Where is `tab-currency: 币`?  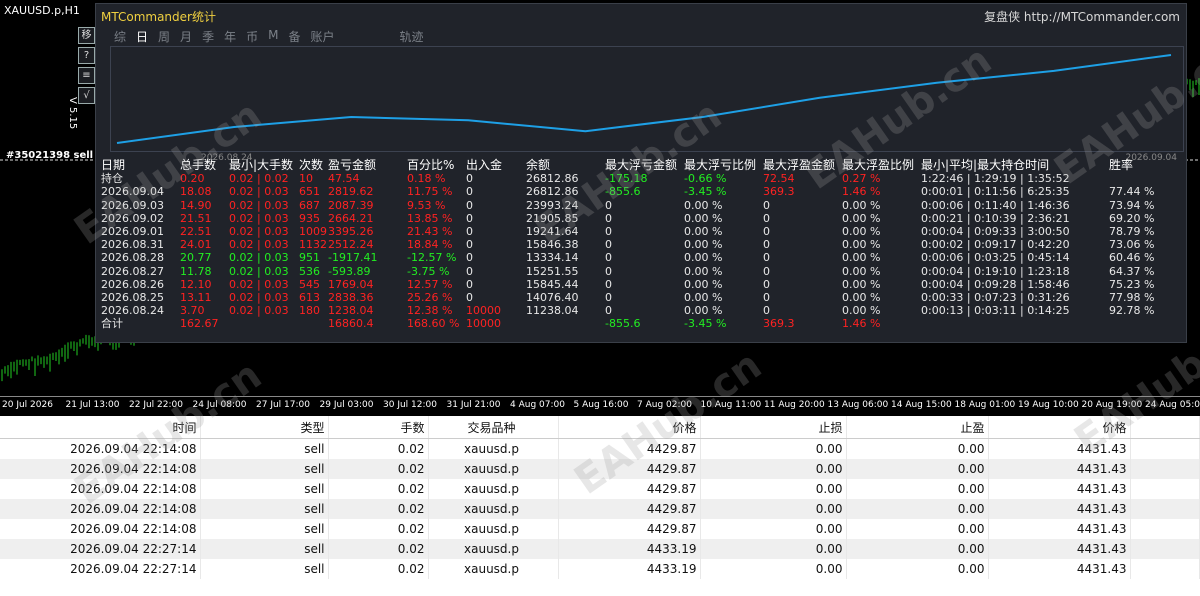
tab-currency: 币 is located at coordinates (252, 36).